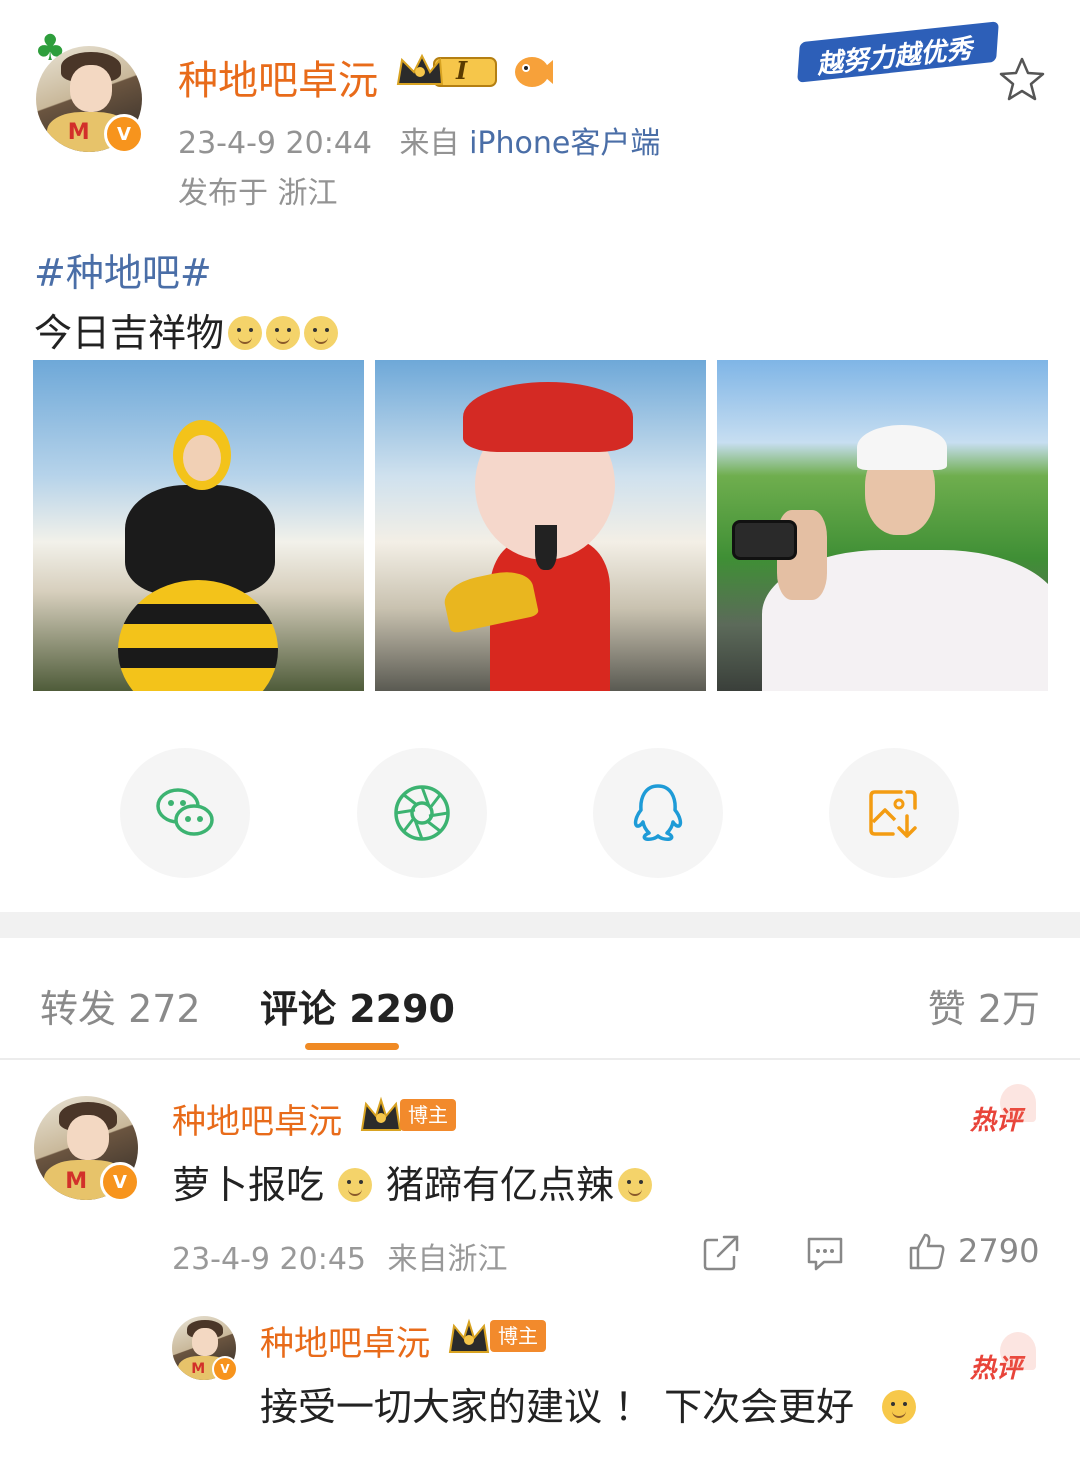  I want to click on share-row, so click(540, 813).